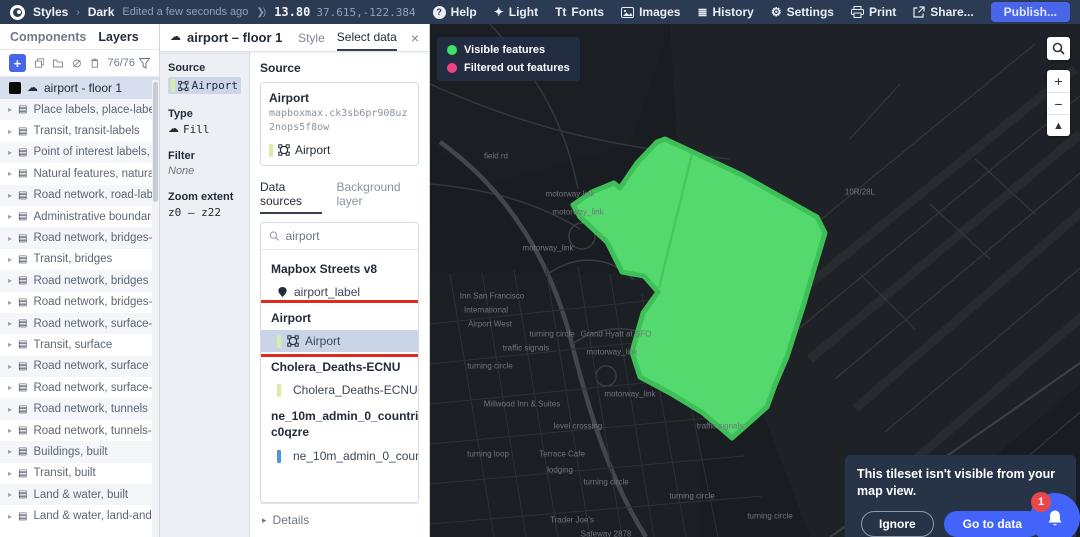  Describe the element at coordinates (204, 85) in the screenshot. I see `nav-source-row: Airport` at that location.